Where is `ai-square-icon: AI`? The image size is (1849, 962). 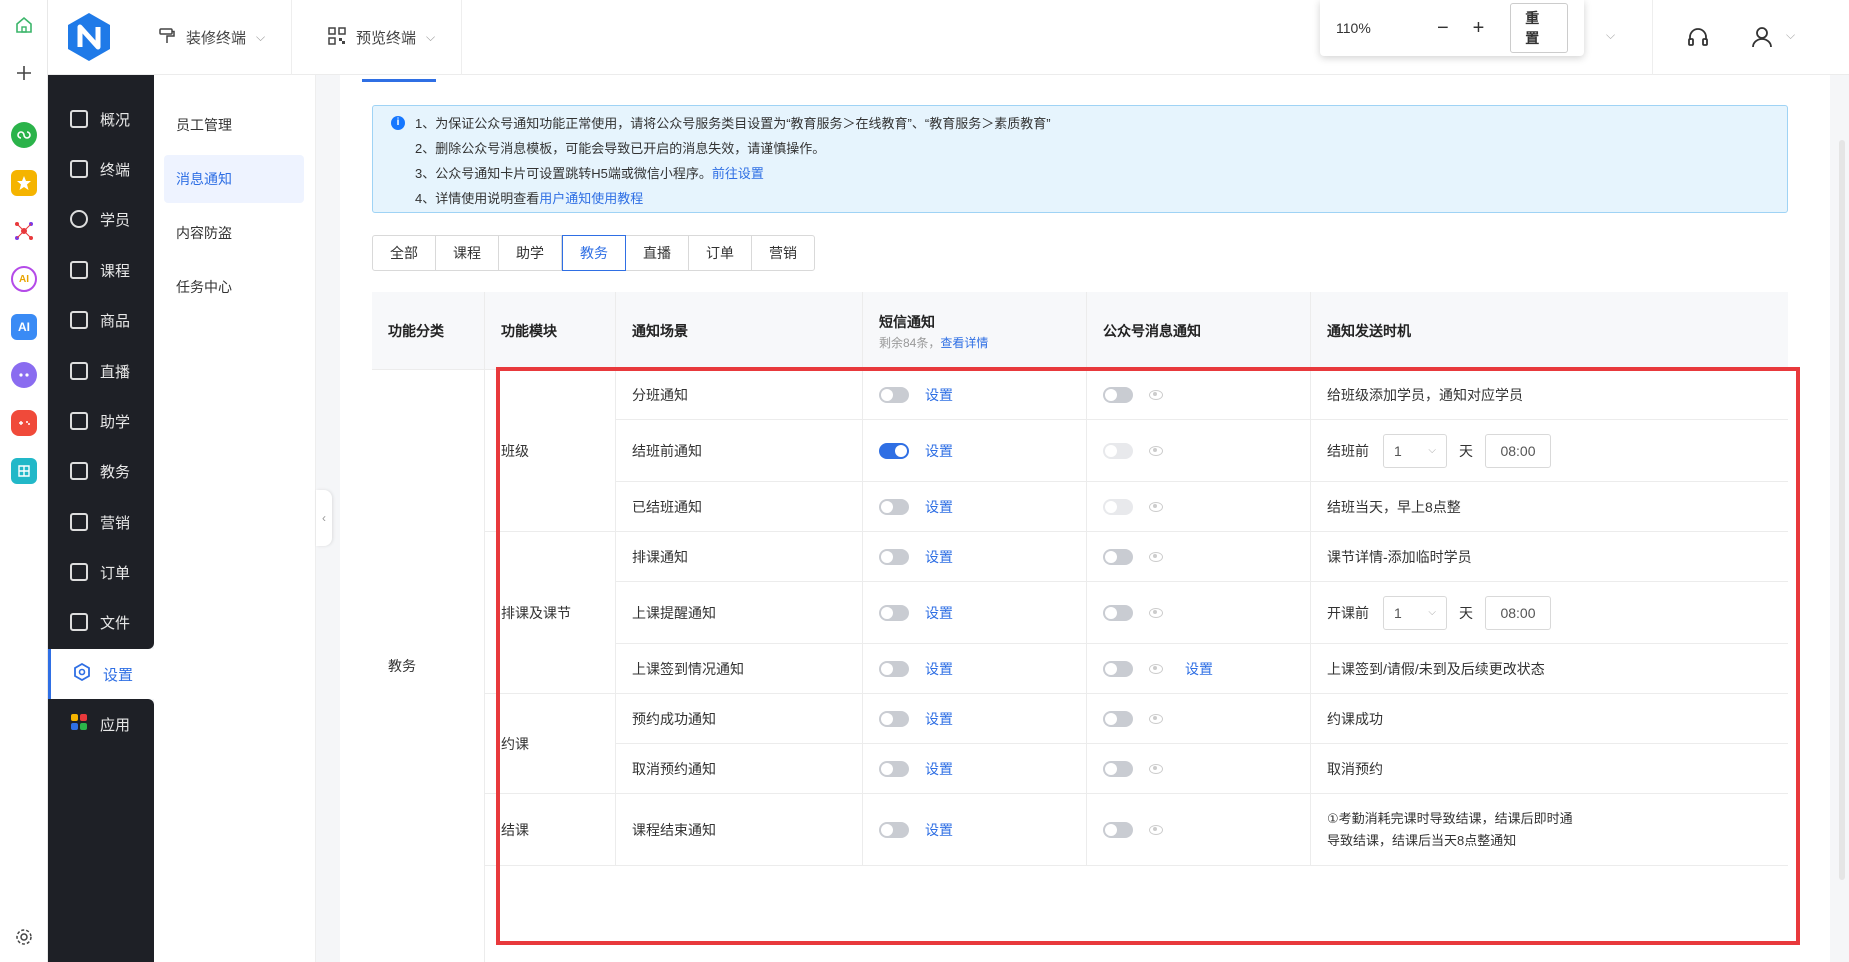 ai-square-icon: AI is located at coordinates (24, 327).